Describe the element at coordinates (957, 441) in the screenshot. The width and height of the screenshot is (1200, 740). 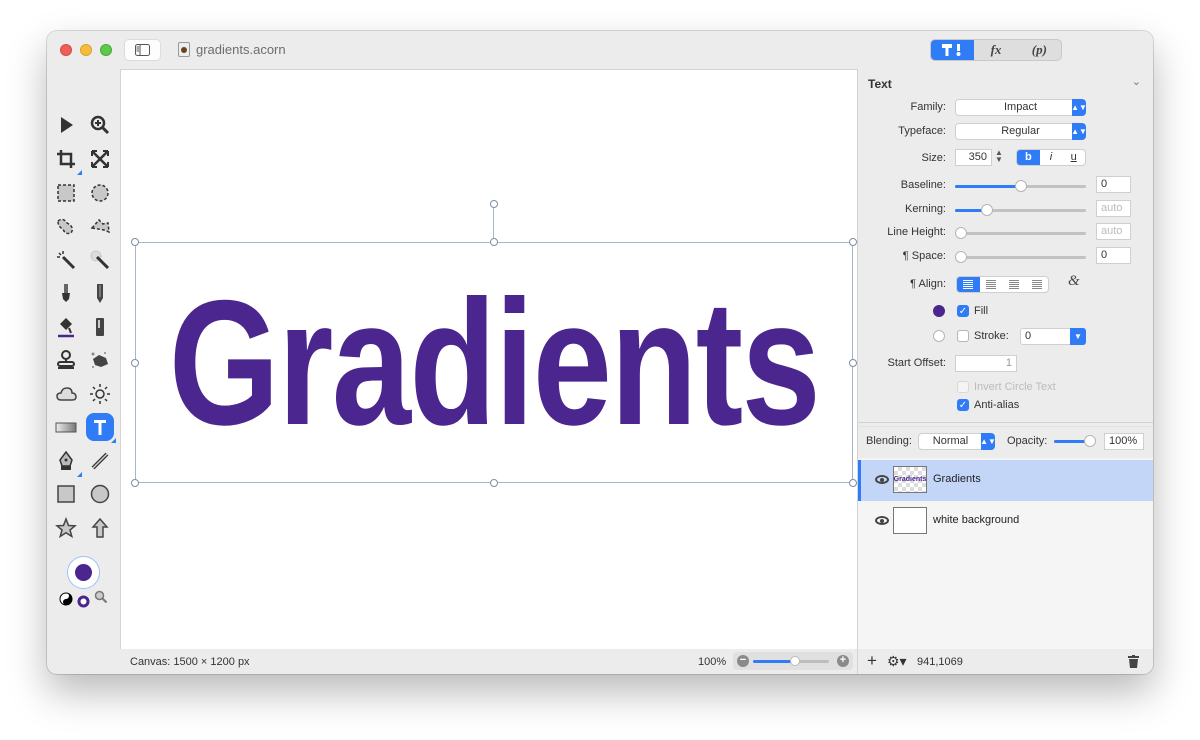
I see `blending-mode-select: Normal ▲▼` at that location.